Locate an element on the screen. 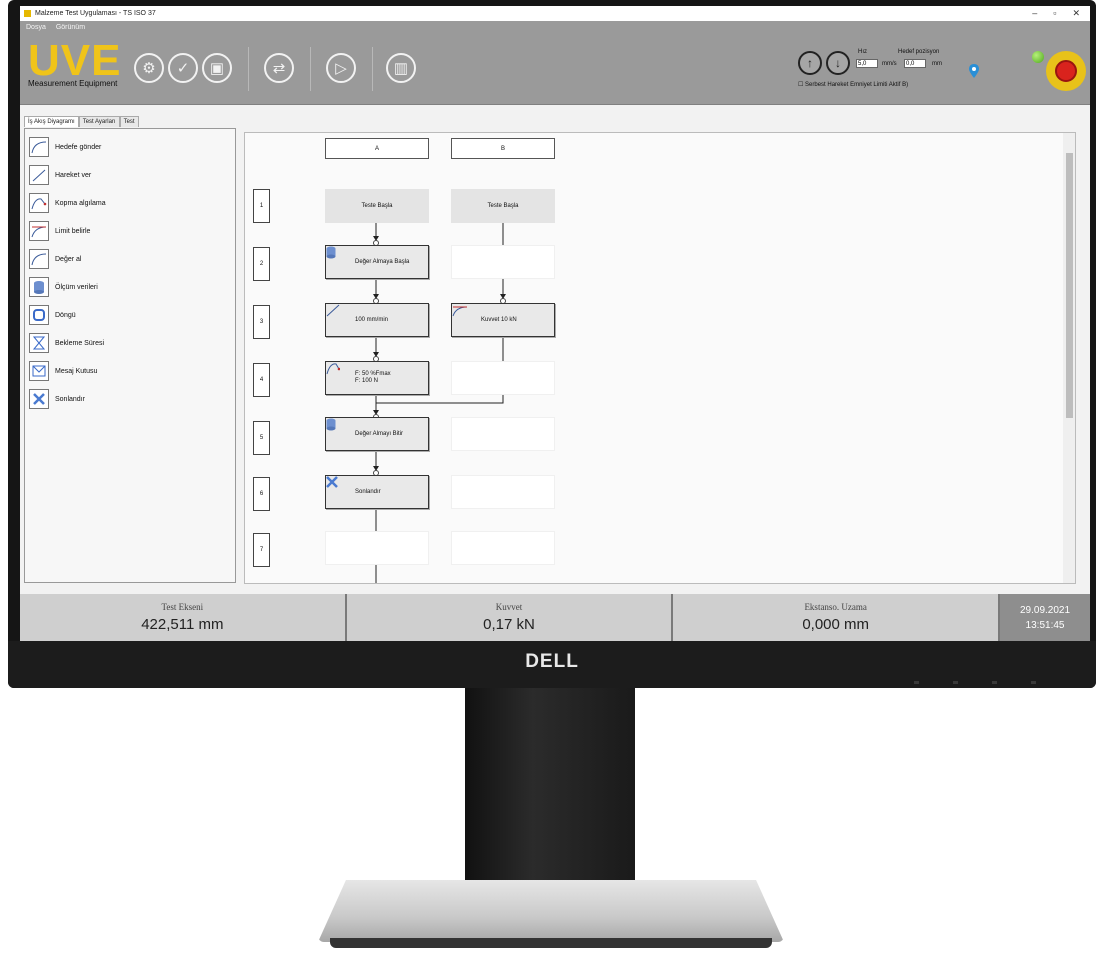  palette-item-message-box: Mesaj Kutusu is located at coordinates (63, 371).